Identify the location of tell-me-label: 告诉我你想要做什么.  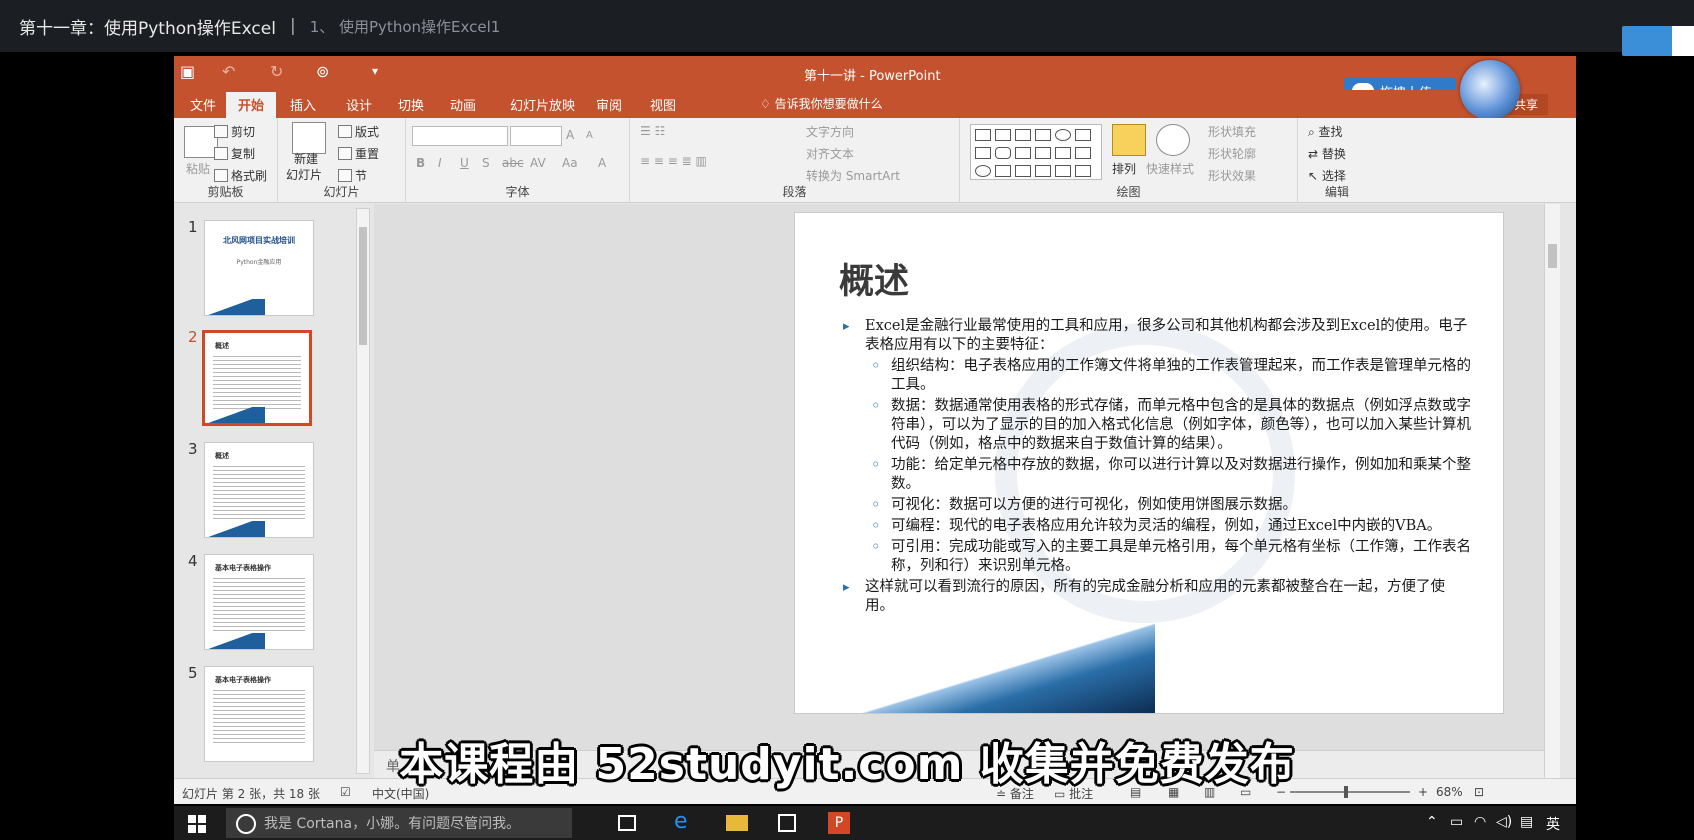
(828, 104).